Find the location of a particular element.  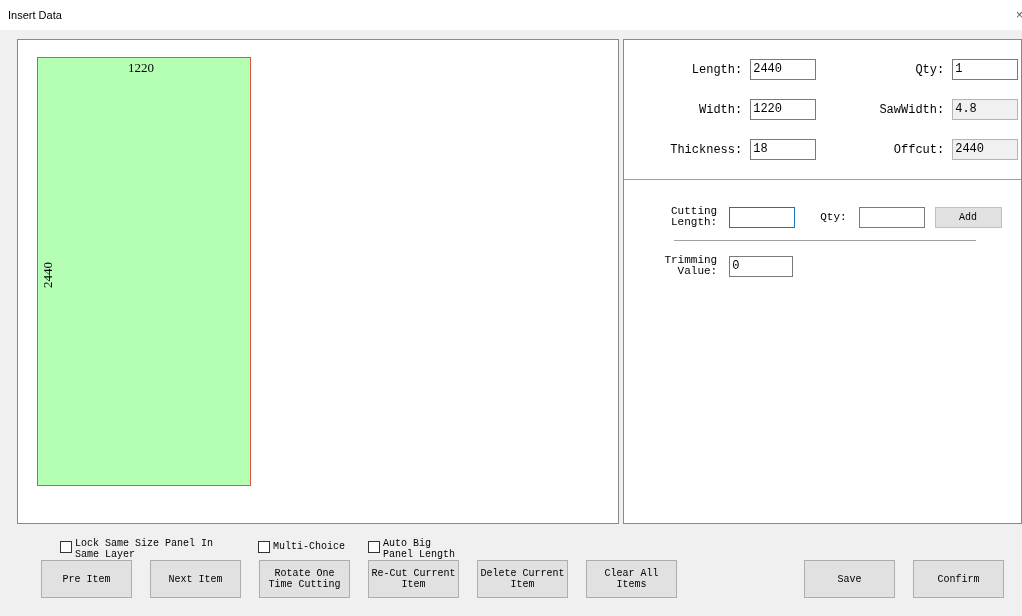

field-label: Trimming Value: is located at coordinates (690, 266).